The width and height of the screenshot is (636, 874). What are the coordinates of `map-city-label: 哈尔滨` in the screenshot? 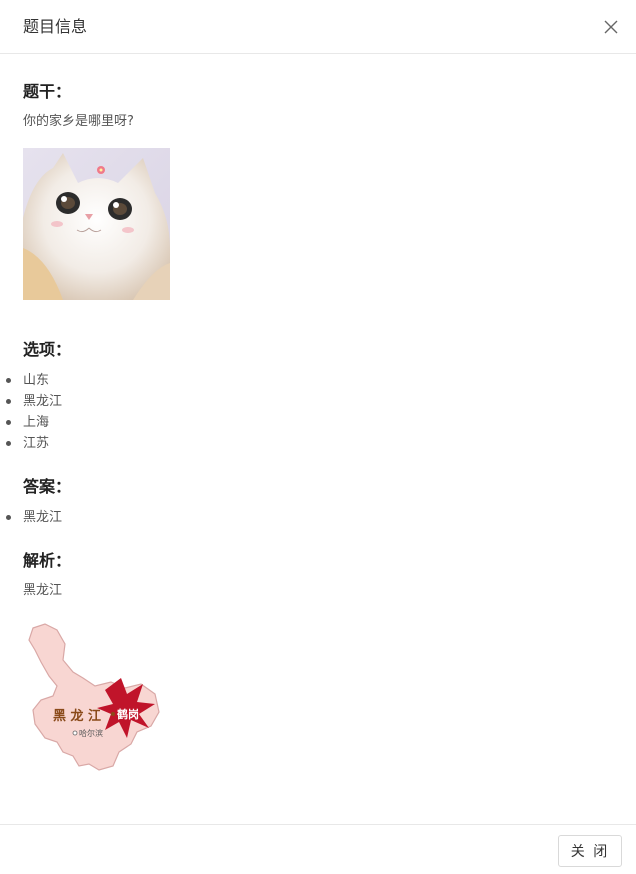 It's located at (91, 733).